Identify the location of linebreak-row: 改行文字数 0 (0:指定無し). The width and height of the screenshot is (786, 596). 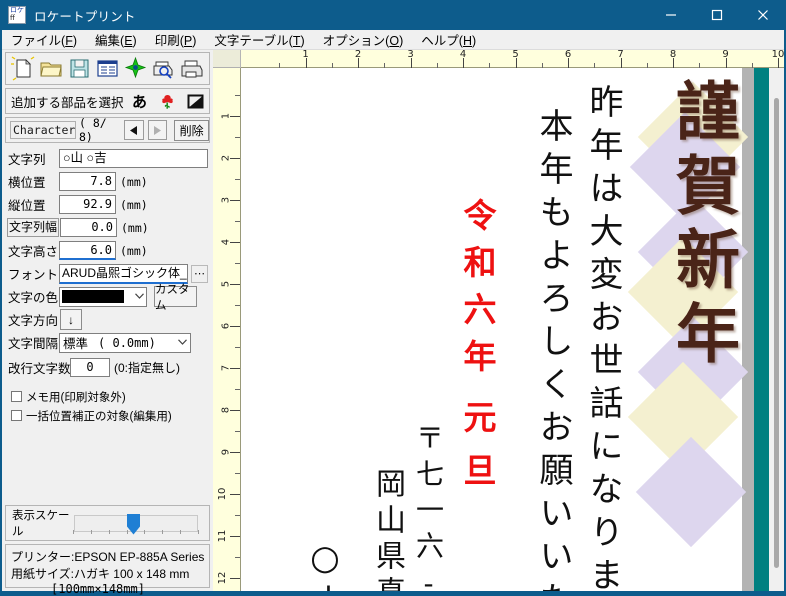
(107, 367).